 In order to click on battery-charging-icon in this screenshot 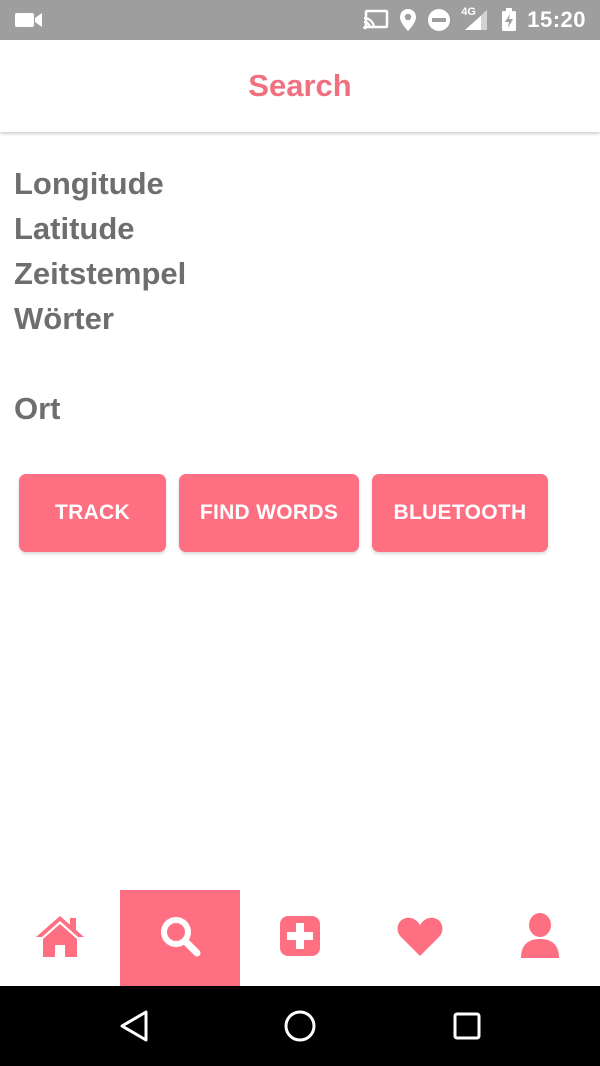, I will do `click(509, 20)`.